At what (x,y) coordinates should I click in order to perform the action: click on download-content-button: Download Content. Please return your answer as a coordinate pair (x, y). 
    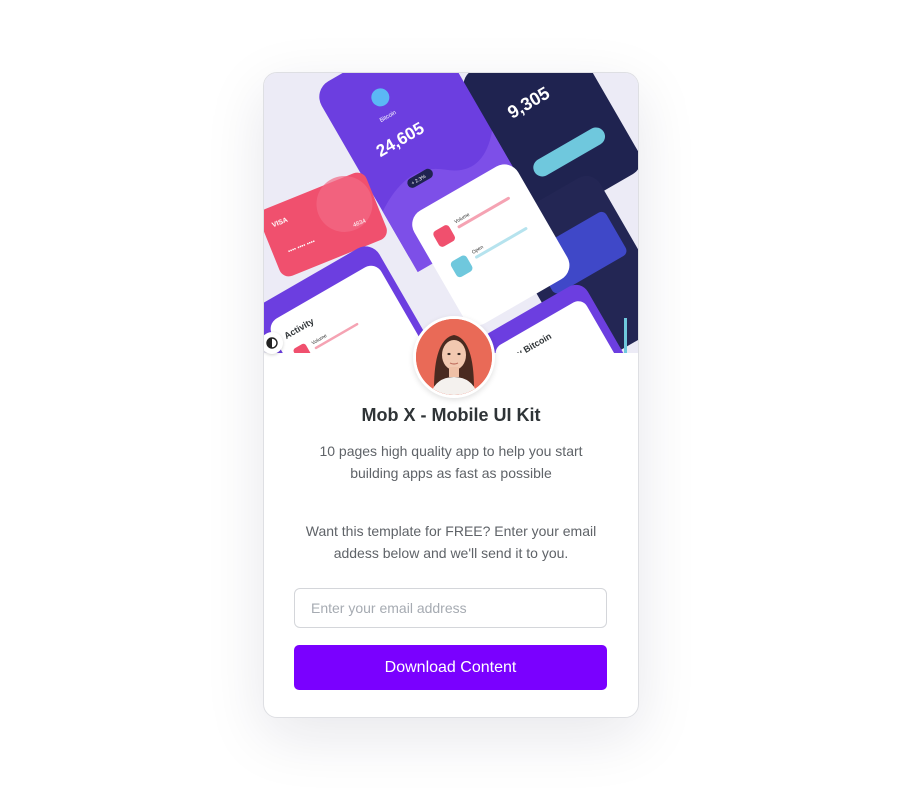
    Looking at the image, I should click on (450, 667).